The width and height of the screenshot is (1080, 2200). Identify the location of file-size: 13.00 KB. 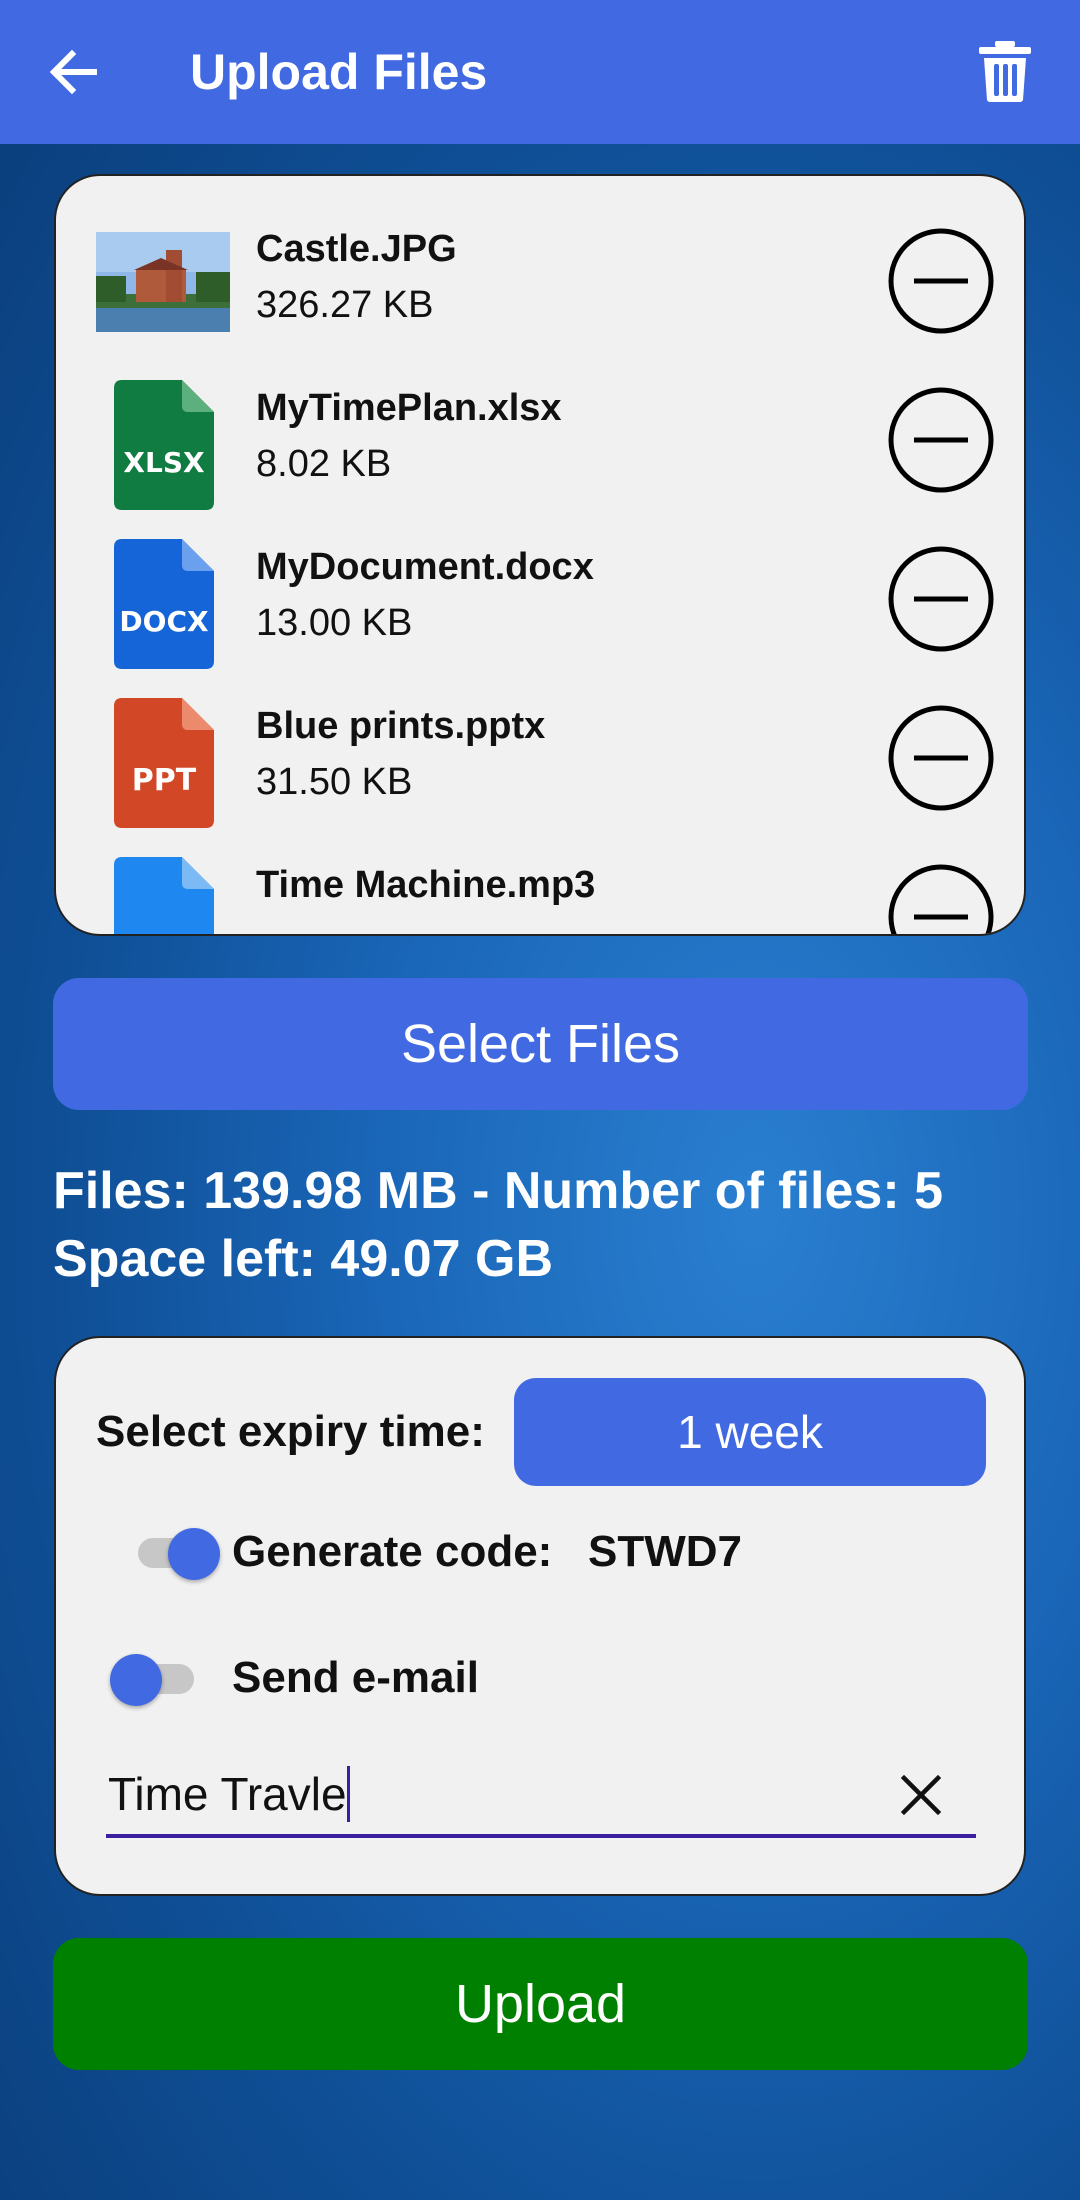
(334, 623).